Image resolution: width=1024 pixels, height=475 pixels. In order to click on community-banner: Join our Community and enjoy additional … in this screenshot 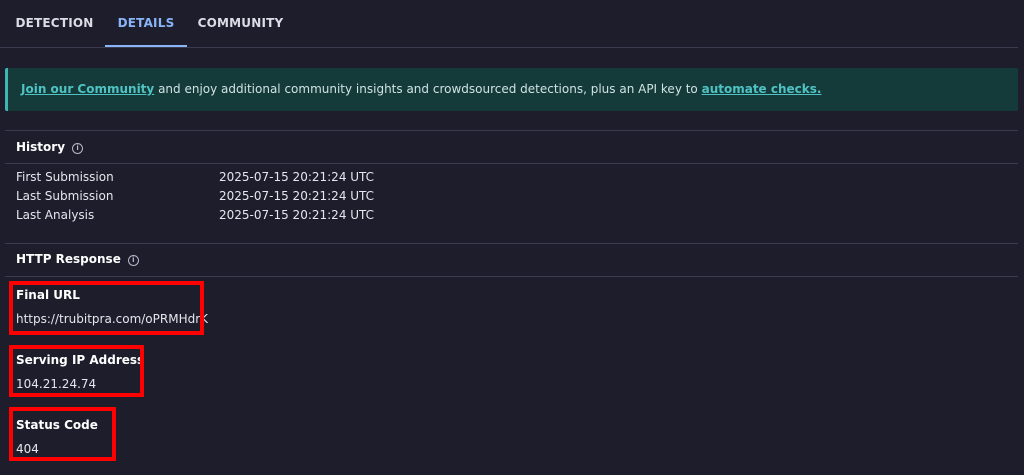, I will do `click(511, 89)`.